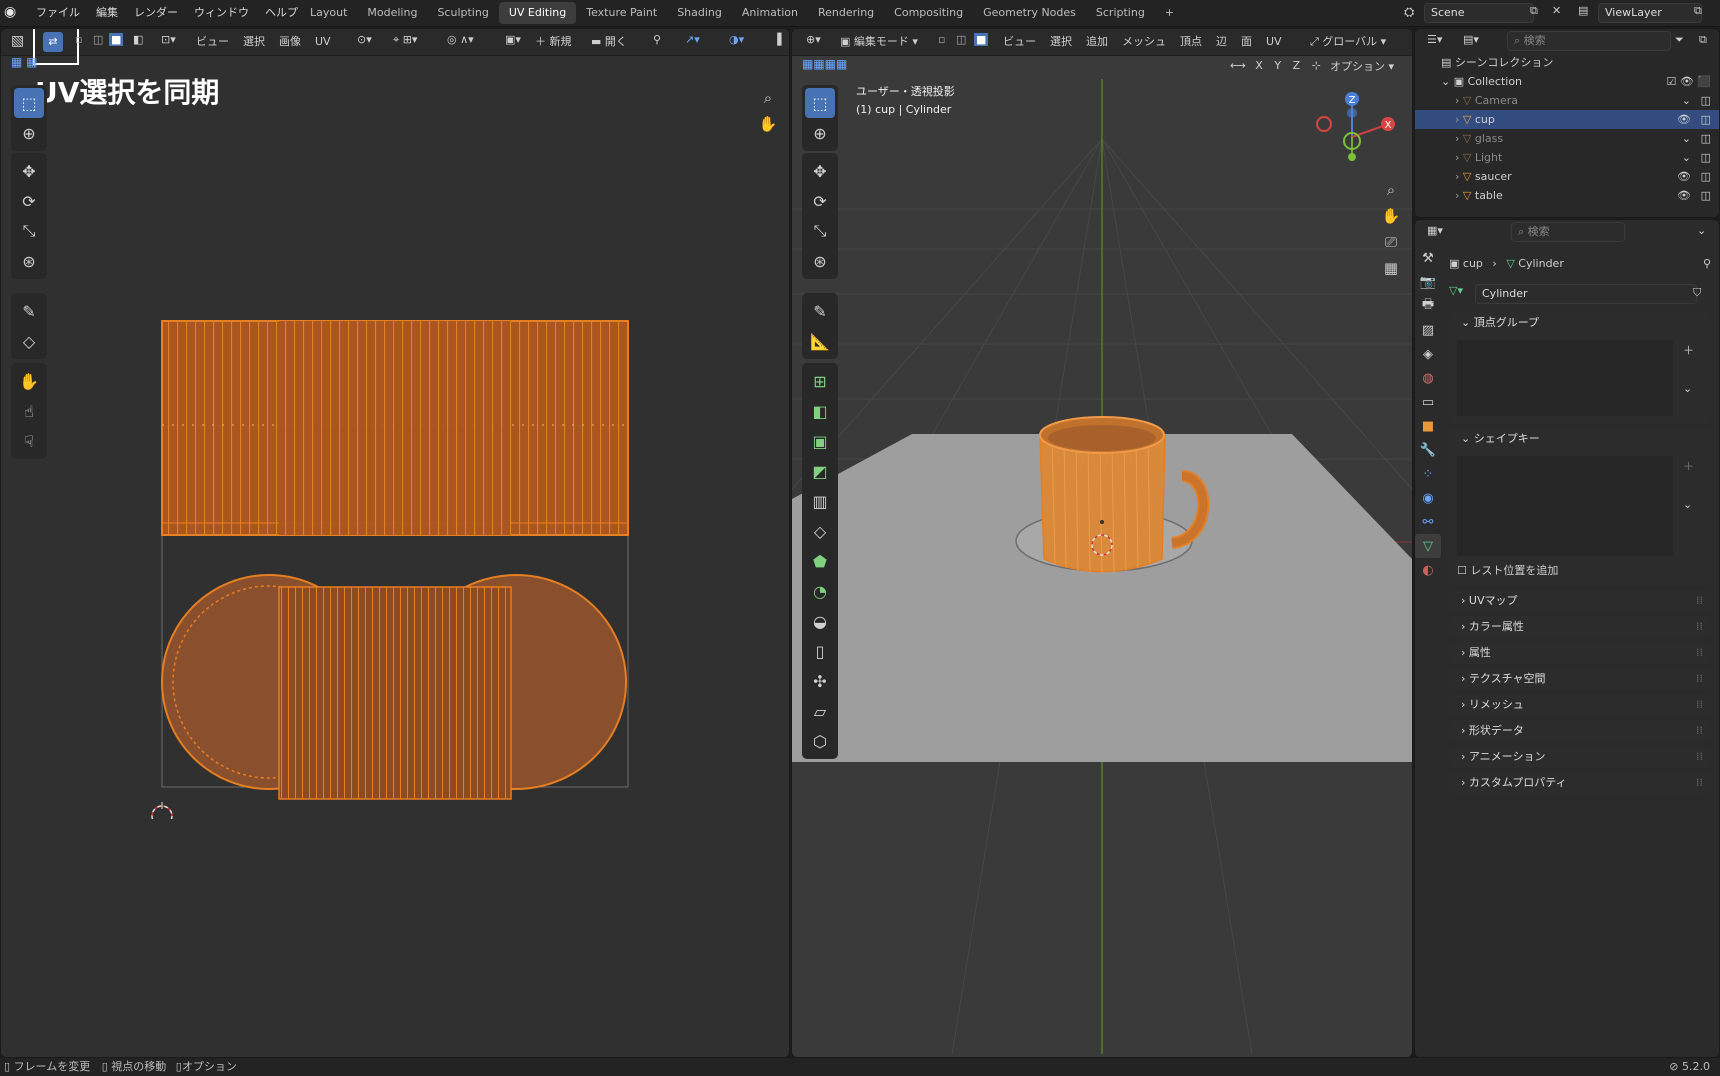 The width and height of the screenshot is (1720, 1076). What do you see at coordinates (1428, 378) in the screenshot?
I see `world-tab-icon: ◍` at bounding box center [1428, 378].